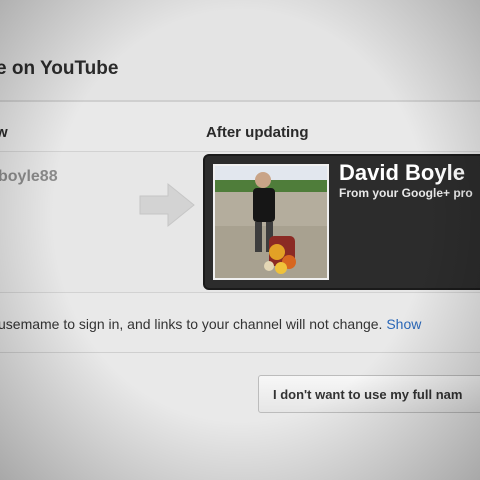 This screenshot has height=480, width=480. What do you see at coordinates (59, 68) in the screenshot?
I see `dialog-title: e on YouTube` at bounding box center [59, 68].